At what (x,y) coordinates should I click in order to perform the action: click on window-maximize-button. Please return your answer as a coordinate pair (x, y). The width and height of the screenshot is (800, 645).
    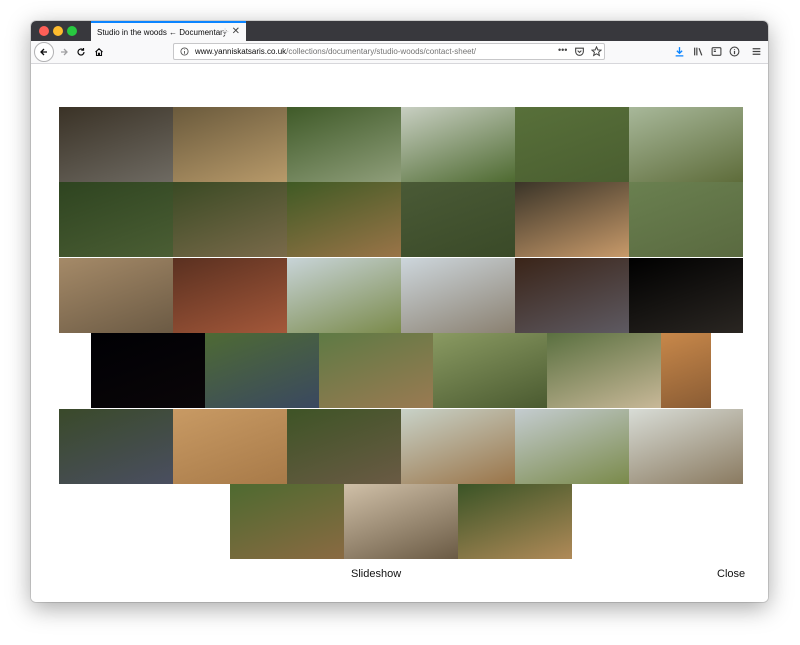
    Looking at the image, I should click on (72, 31).